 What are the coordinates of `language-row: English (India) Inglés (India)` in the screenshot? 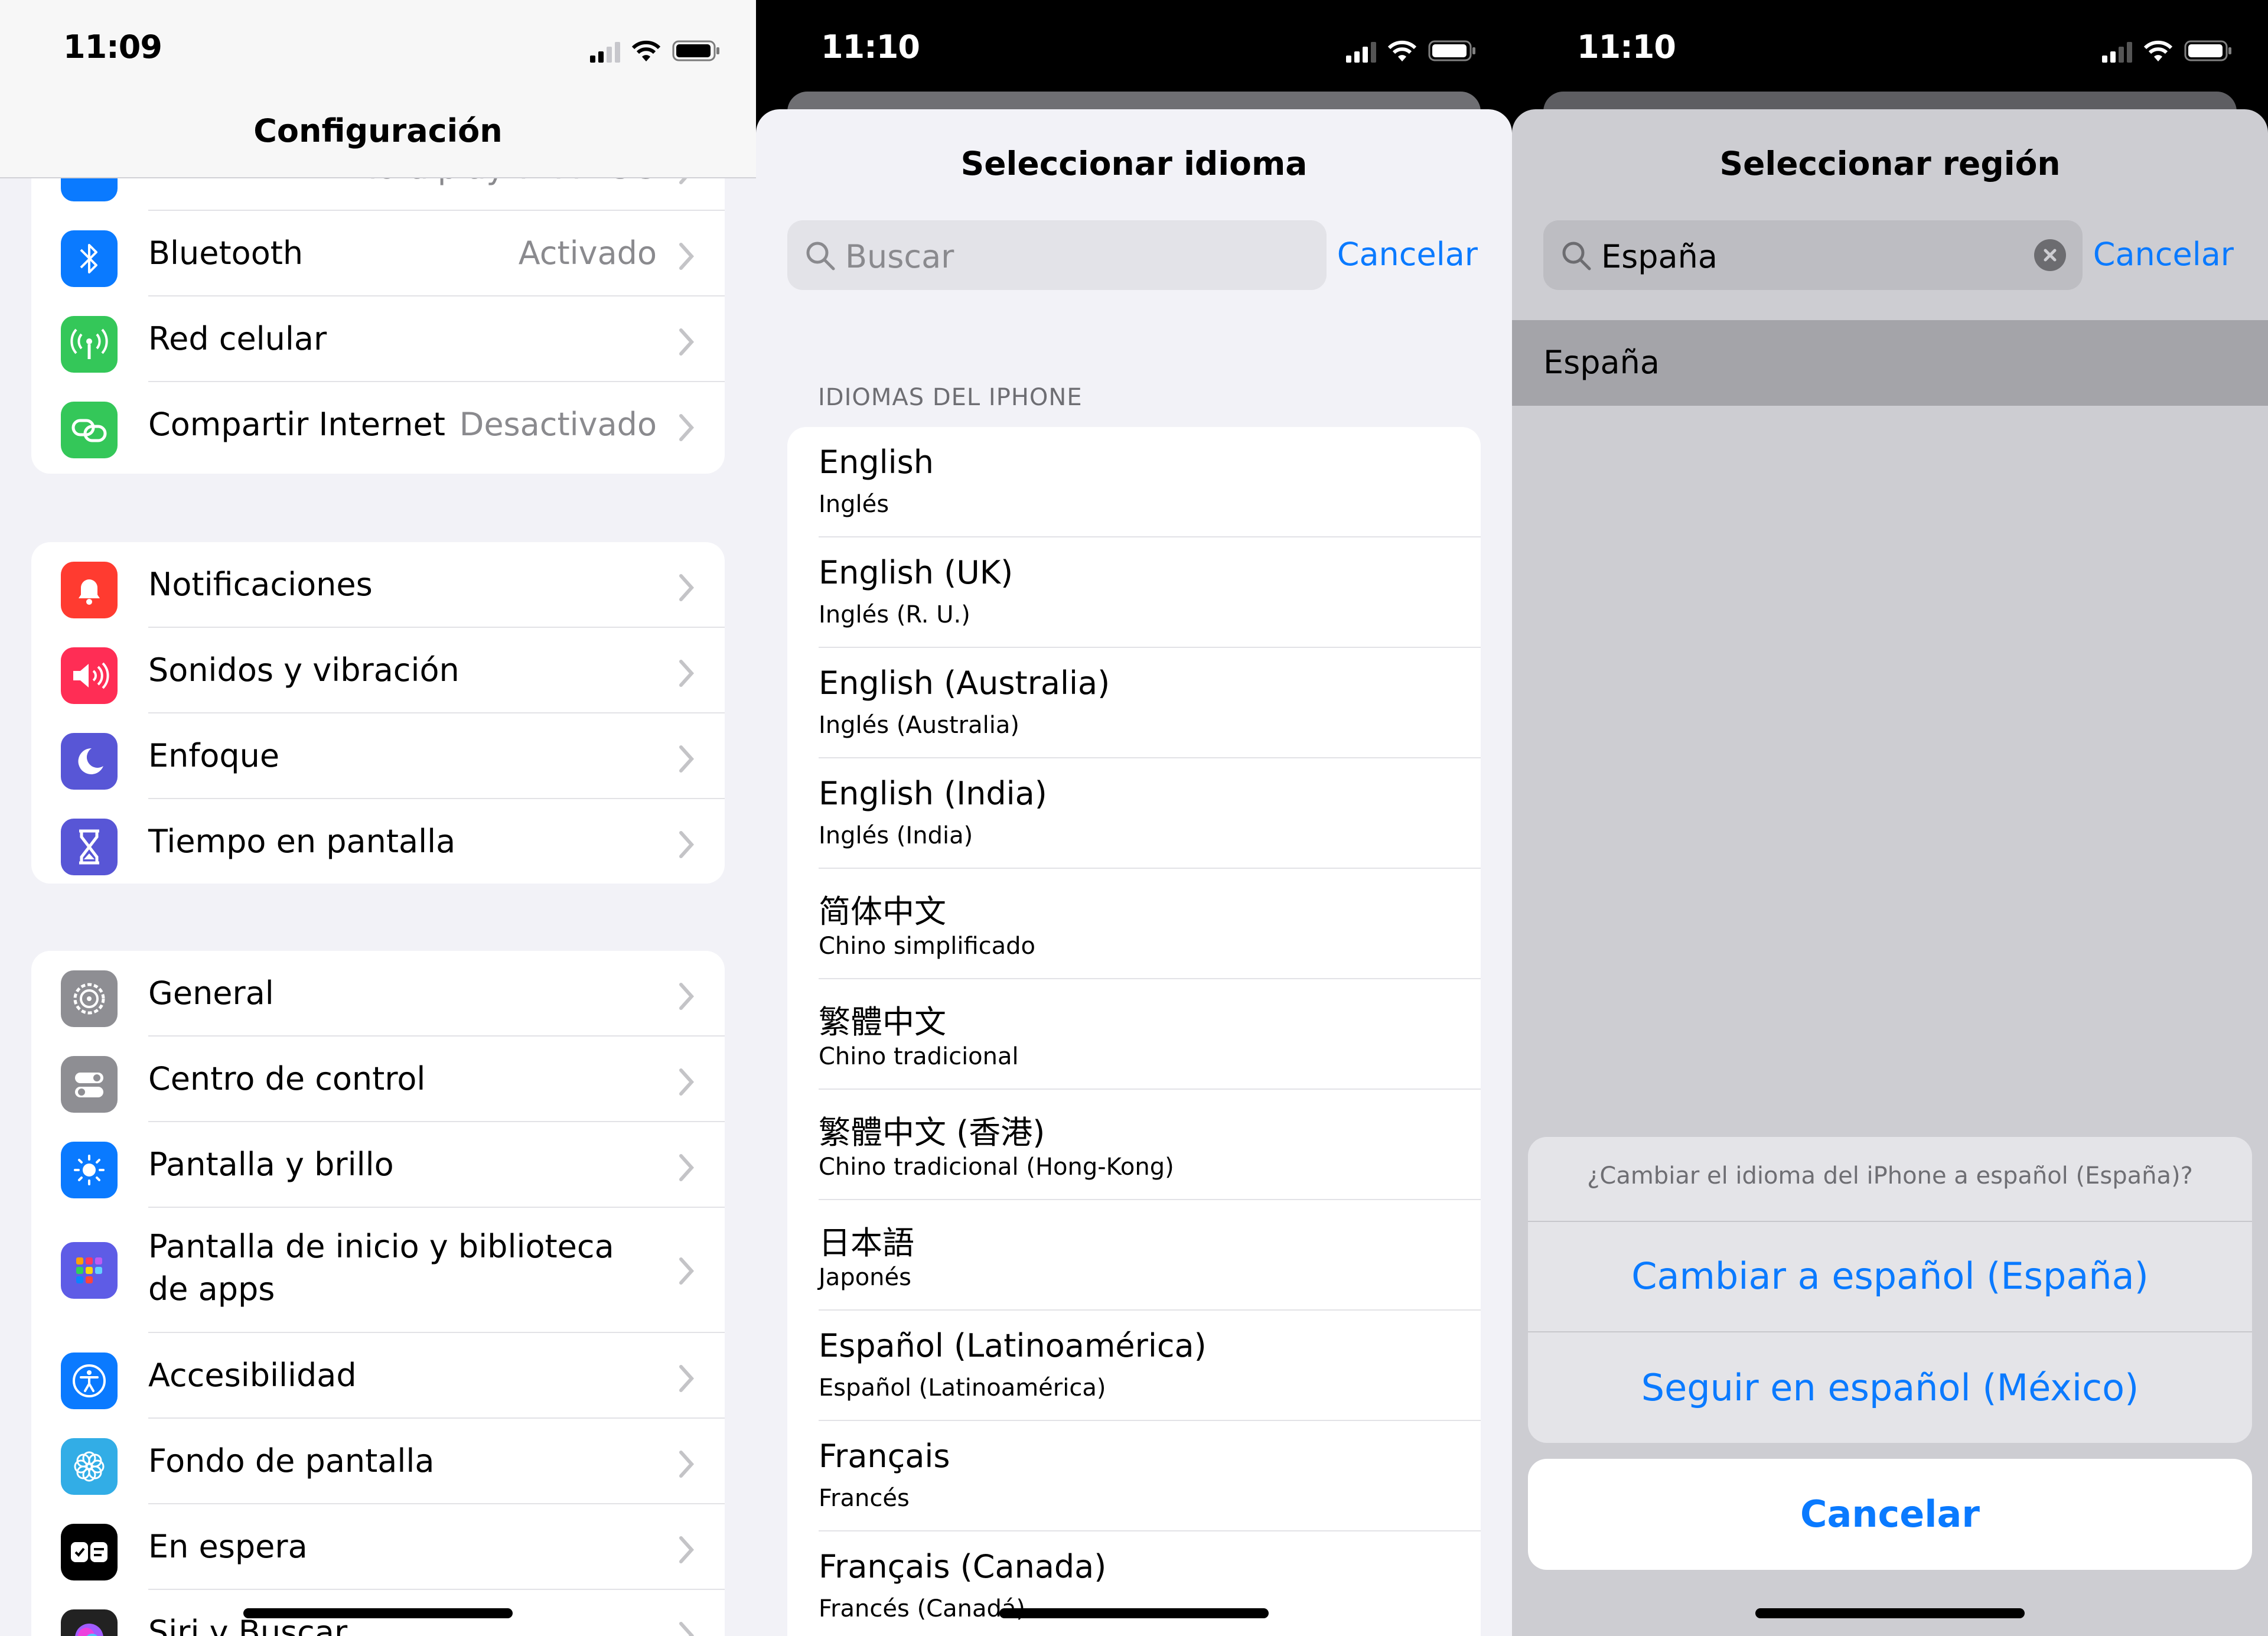 It's located at (1134, 813).